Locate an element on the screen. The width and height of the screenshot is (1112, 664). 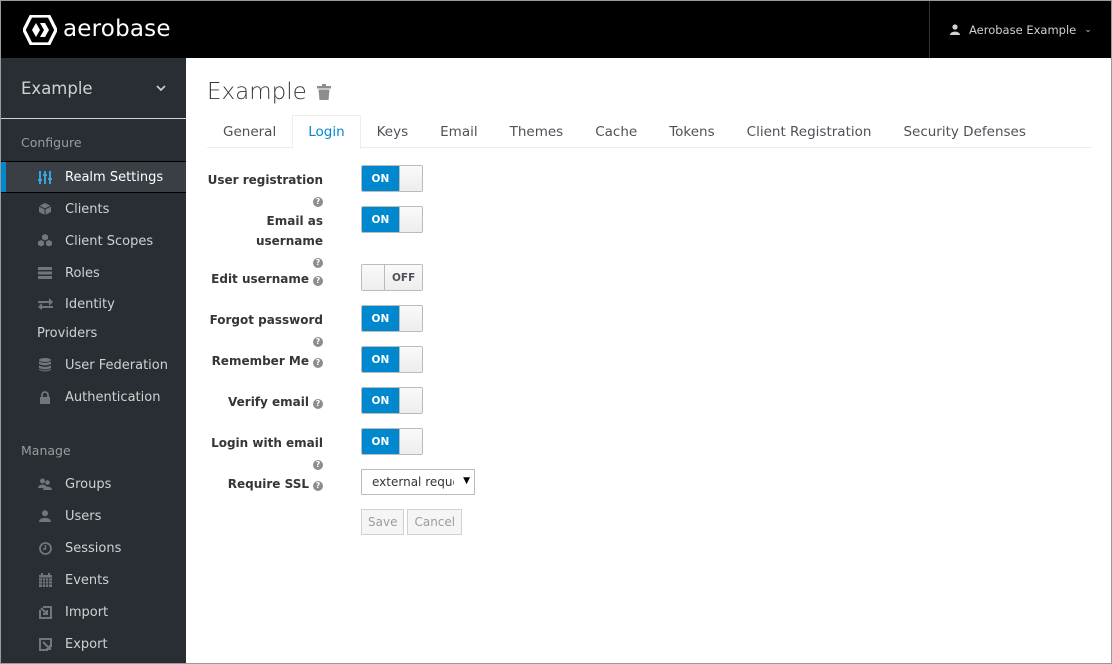
field-label: Remember Me is located at coordinates (260, 361).